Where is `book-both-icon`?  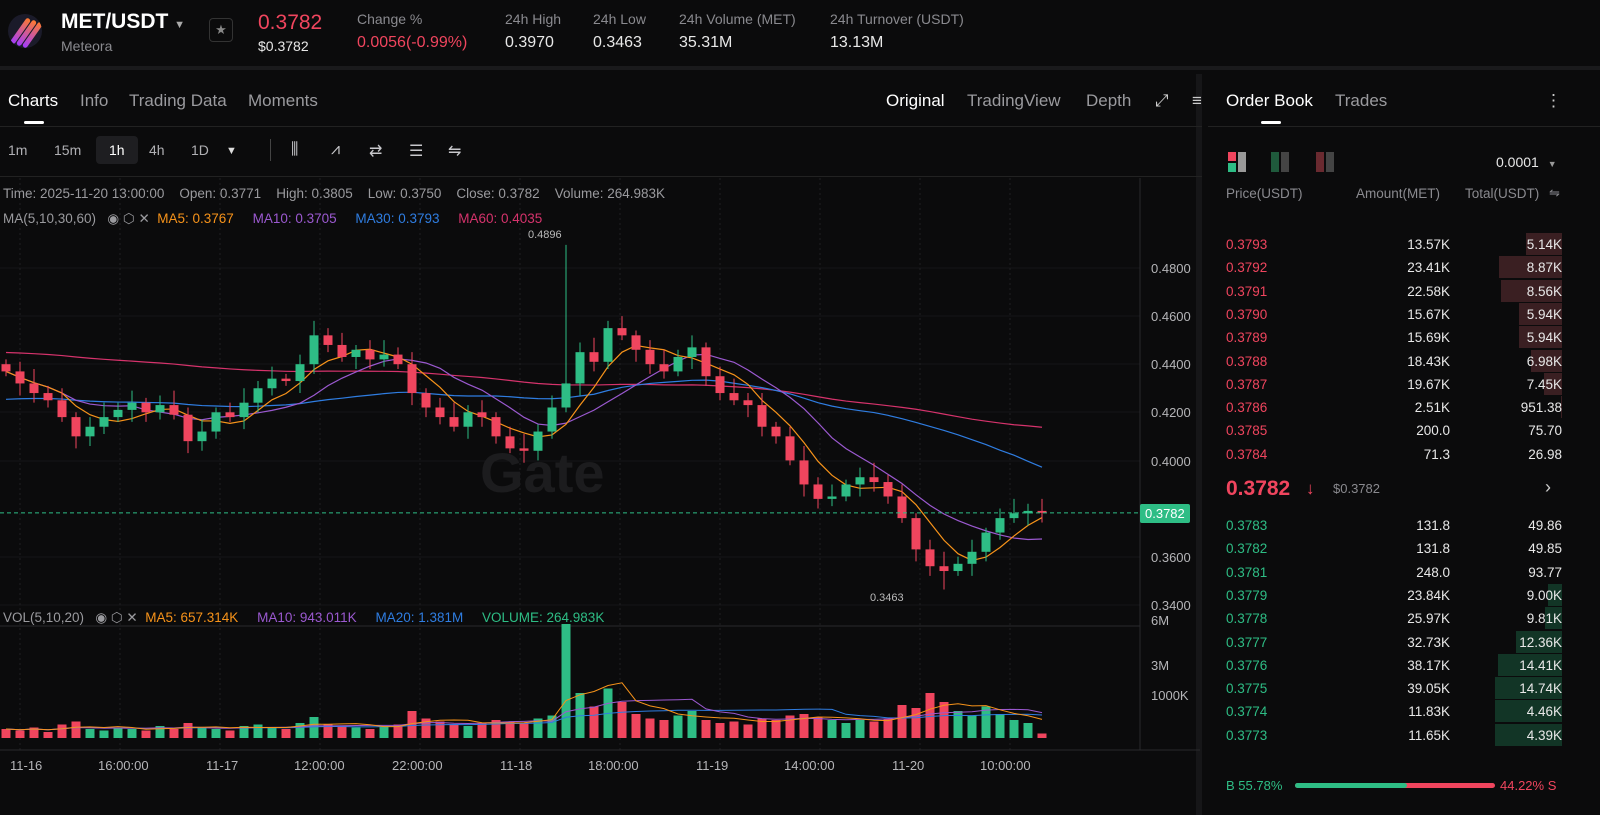 book-both-icon is located at coordinates (1239, 162).